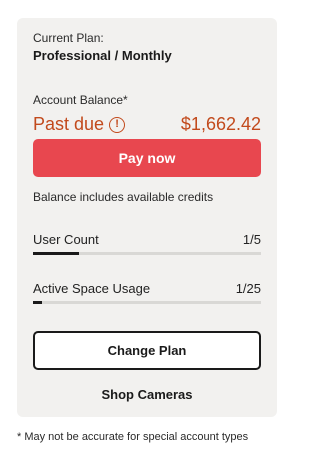  Describe the element at coordinates (147, 350) in the screenshot. I see `change-plan-button: Change Plan` at that location.